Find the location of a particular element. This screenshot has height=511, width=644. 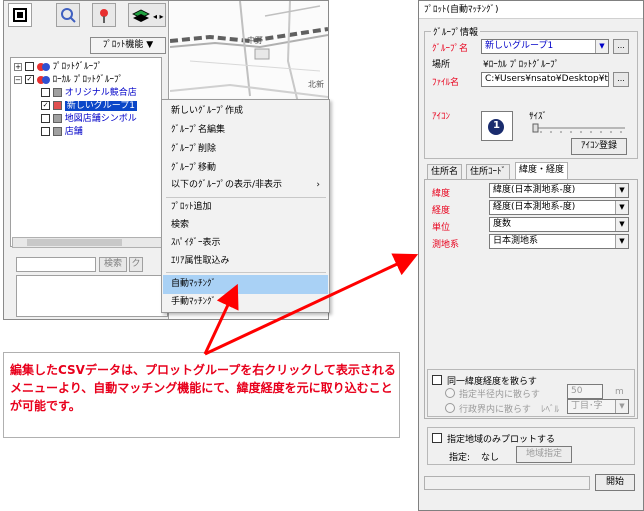

size-label: ｻｲｽﾞ is located at coordinates (538, 117).